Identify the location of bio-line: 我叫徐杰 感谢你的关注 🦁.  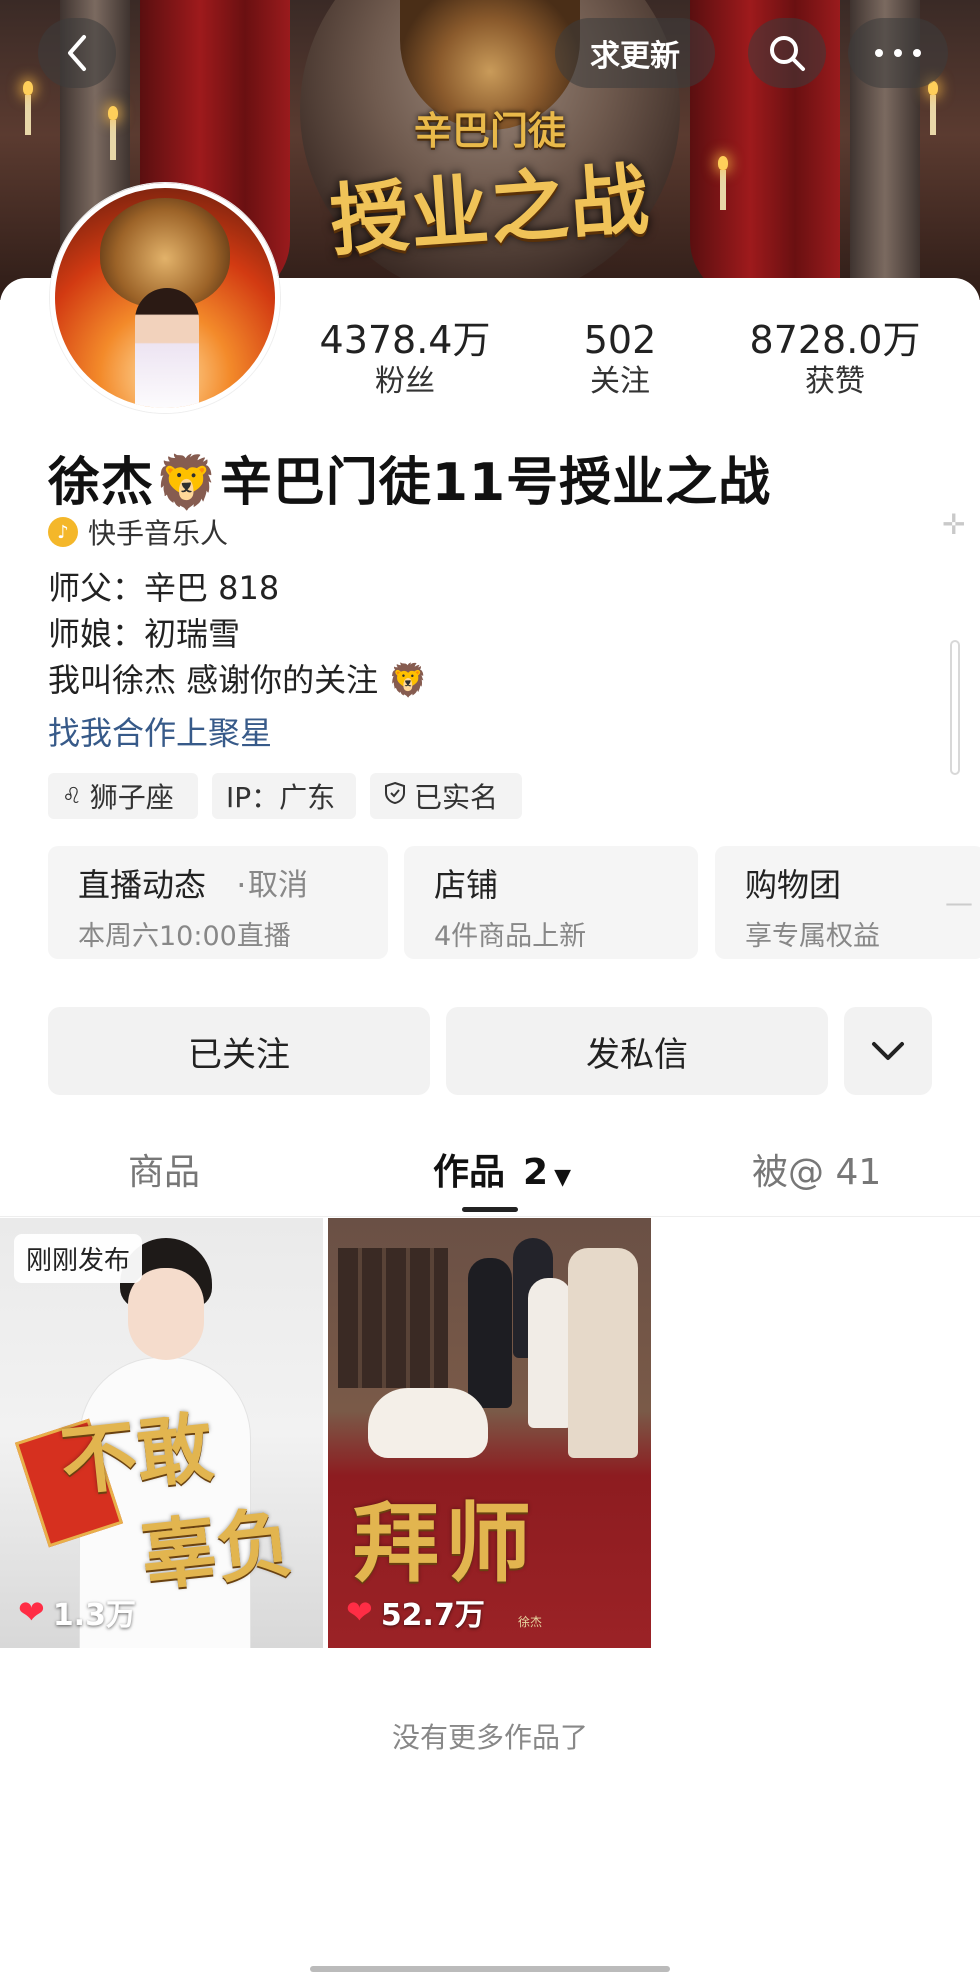
(238, 680).